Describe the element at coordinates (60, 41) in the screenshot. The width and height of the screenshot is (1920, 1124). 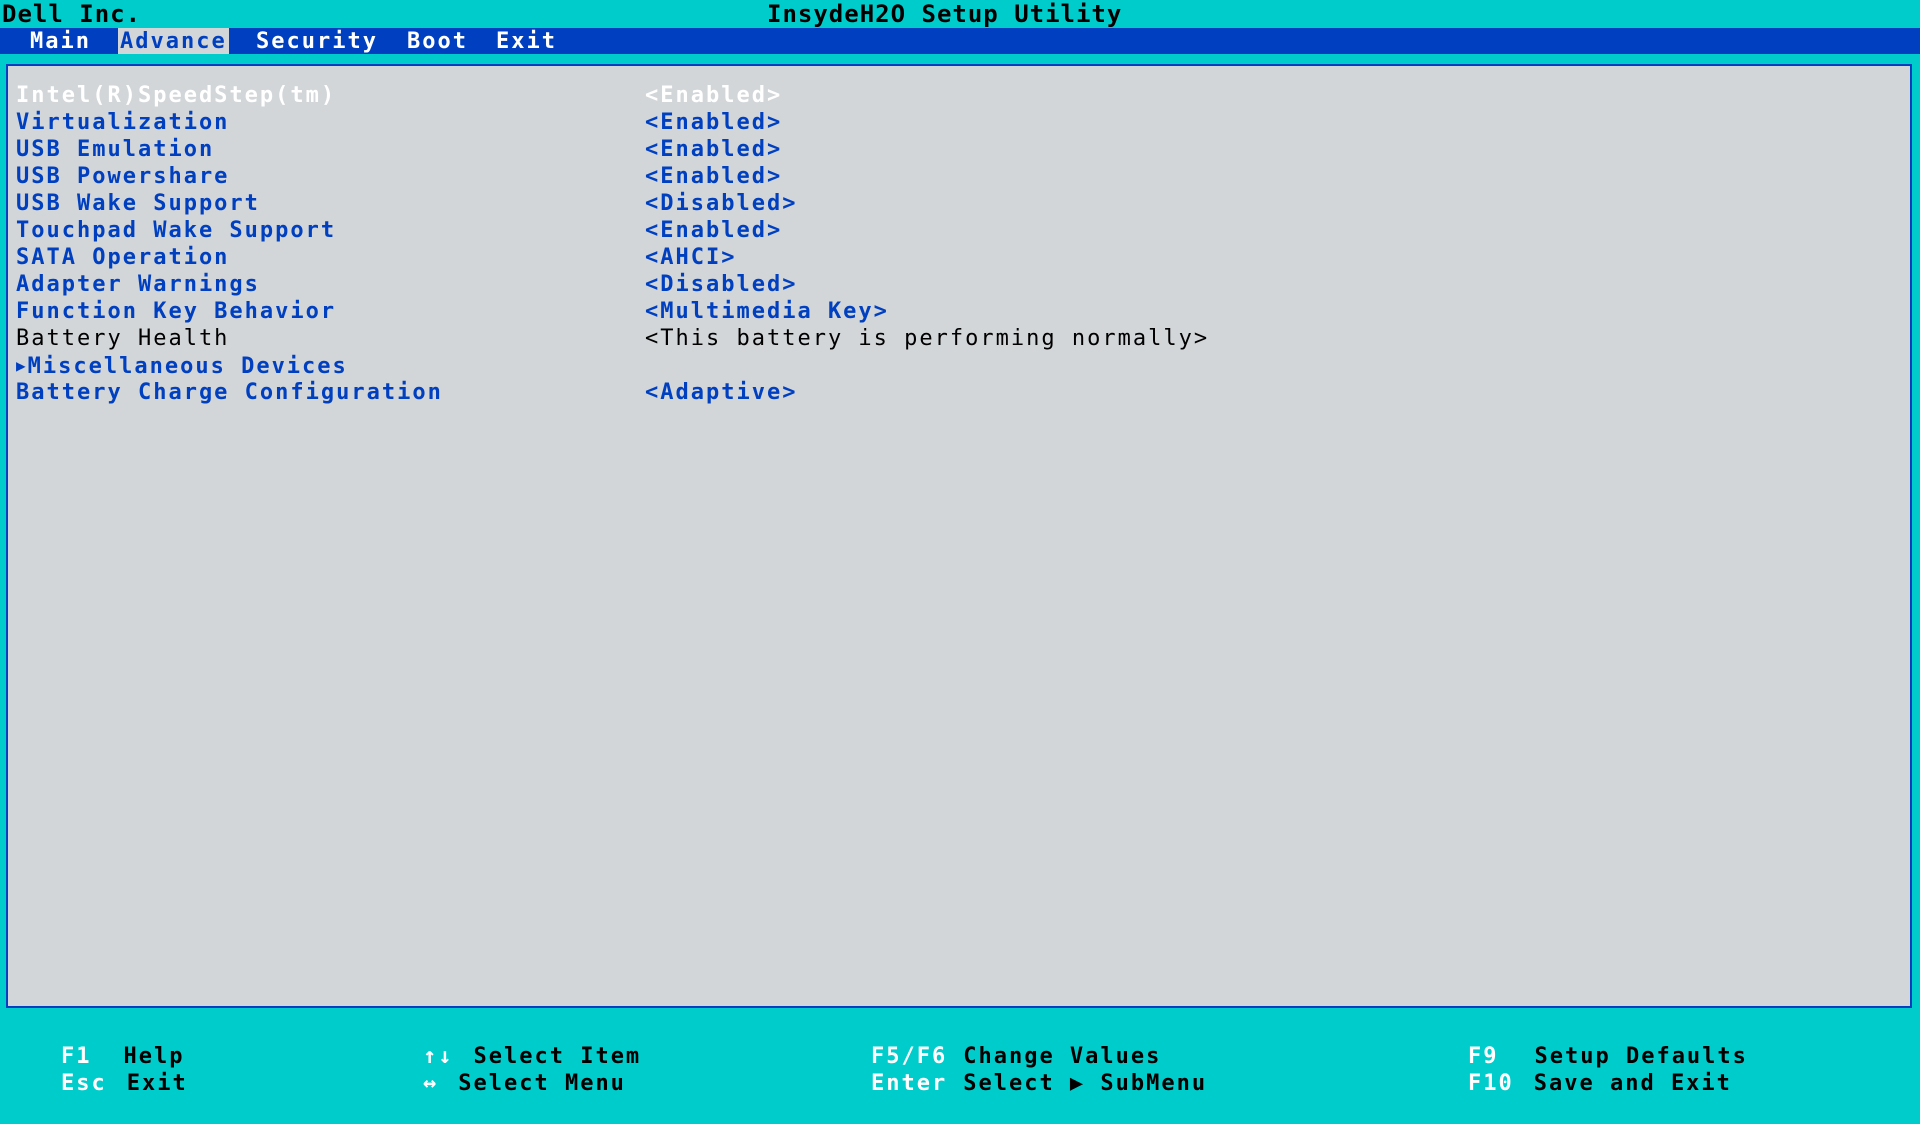
I see `tab-main: Main` at that location.